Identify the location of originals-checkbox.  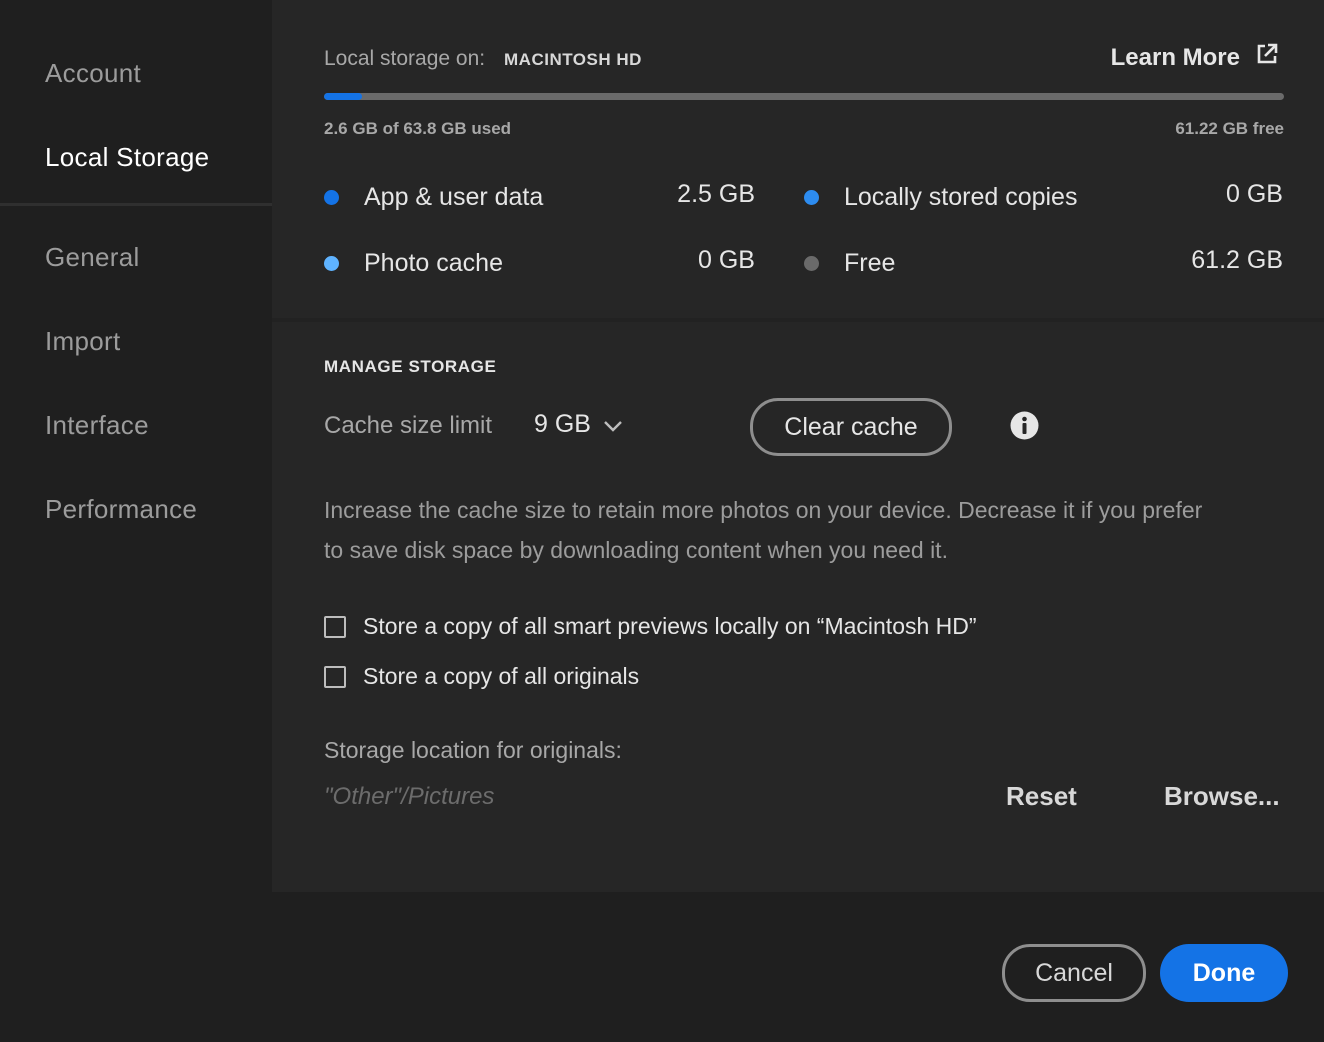
(335, 676).